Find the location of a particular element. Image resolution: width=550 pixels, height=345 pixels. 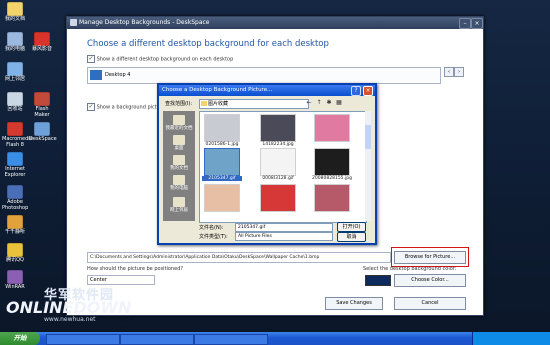

computer-icon is located at coordinates (179, 180).